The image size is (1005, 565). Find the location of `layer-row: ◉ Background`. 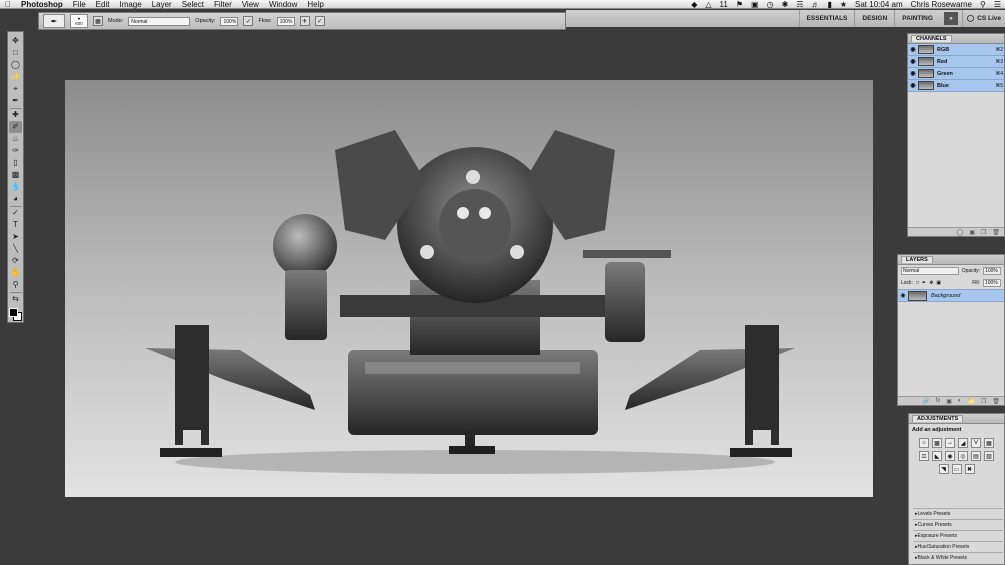

layer-row: ◉ Background is located at coordinates (951, 295).